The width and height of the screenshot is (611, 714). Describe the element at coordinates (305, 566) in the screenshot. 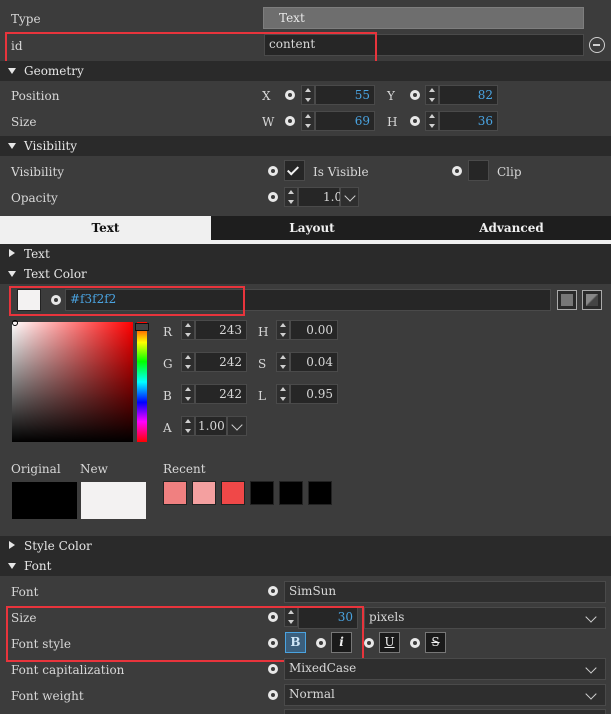

I see `font-section-header: Font` at that location.